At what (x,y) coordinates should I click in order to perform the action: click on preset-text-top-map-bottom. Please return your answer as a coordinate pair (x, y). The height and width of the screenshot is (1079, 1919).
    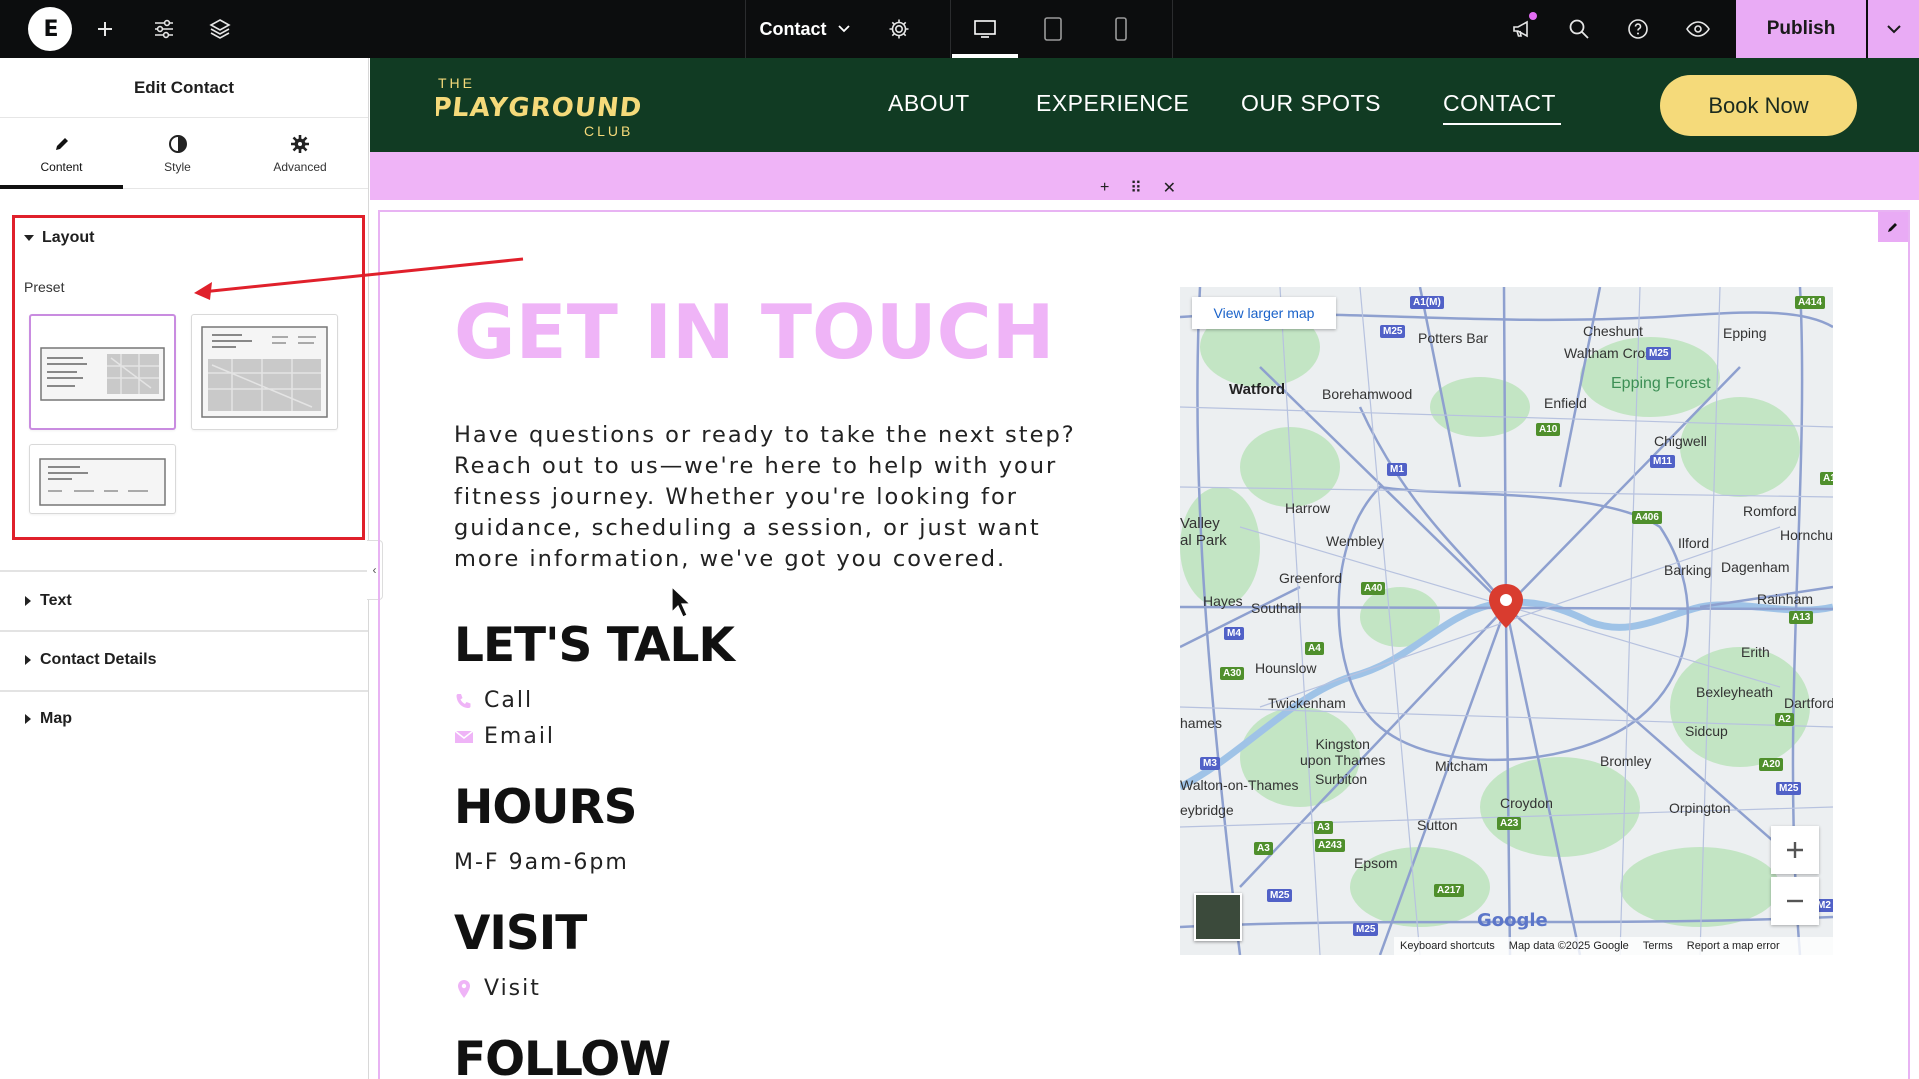
    Looking at the image, I should click on (264, 372).